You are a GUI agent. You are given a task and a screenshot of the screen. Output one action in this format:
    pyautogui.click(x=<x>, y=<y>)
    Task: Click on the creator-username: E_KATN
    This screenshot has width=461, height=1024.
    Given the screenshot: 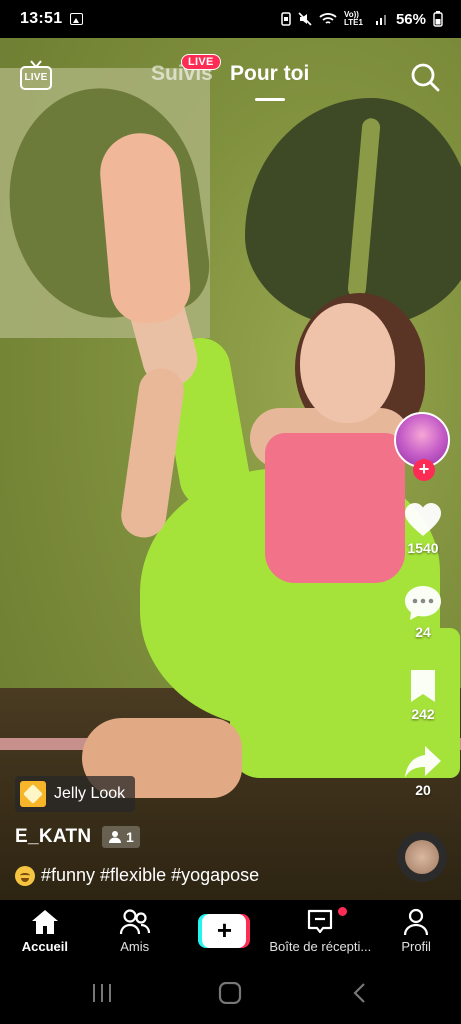 What is the action you would take?
    pyautogui.click(x=53, y=837)
    